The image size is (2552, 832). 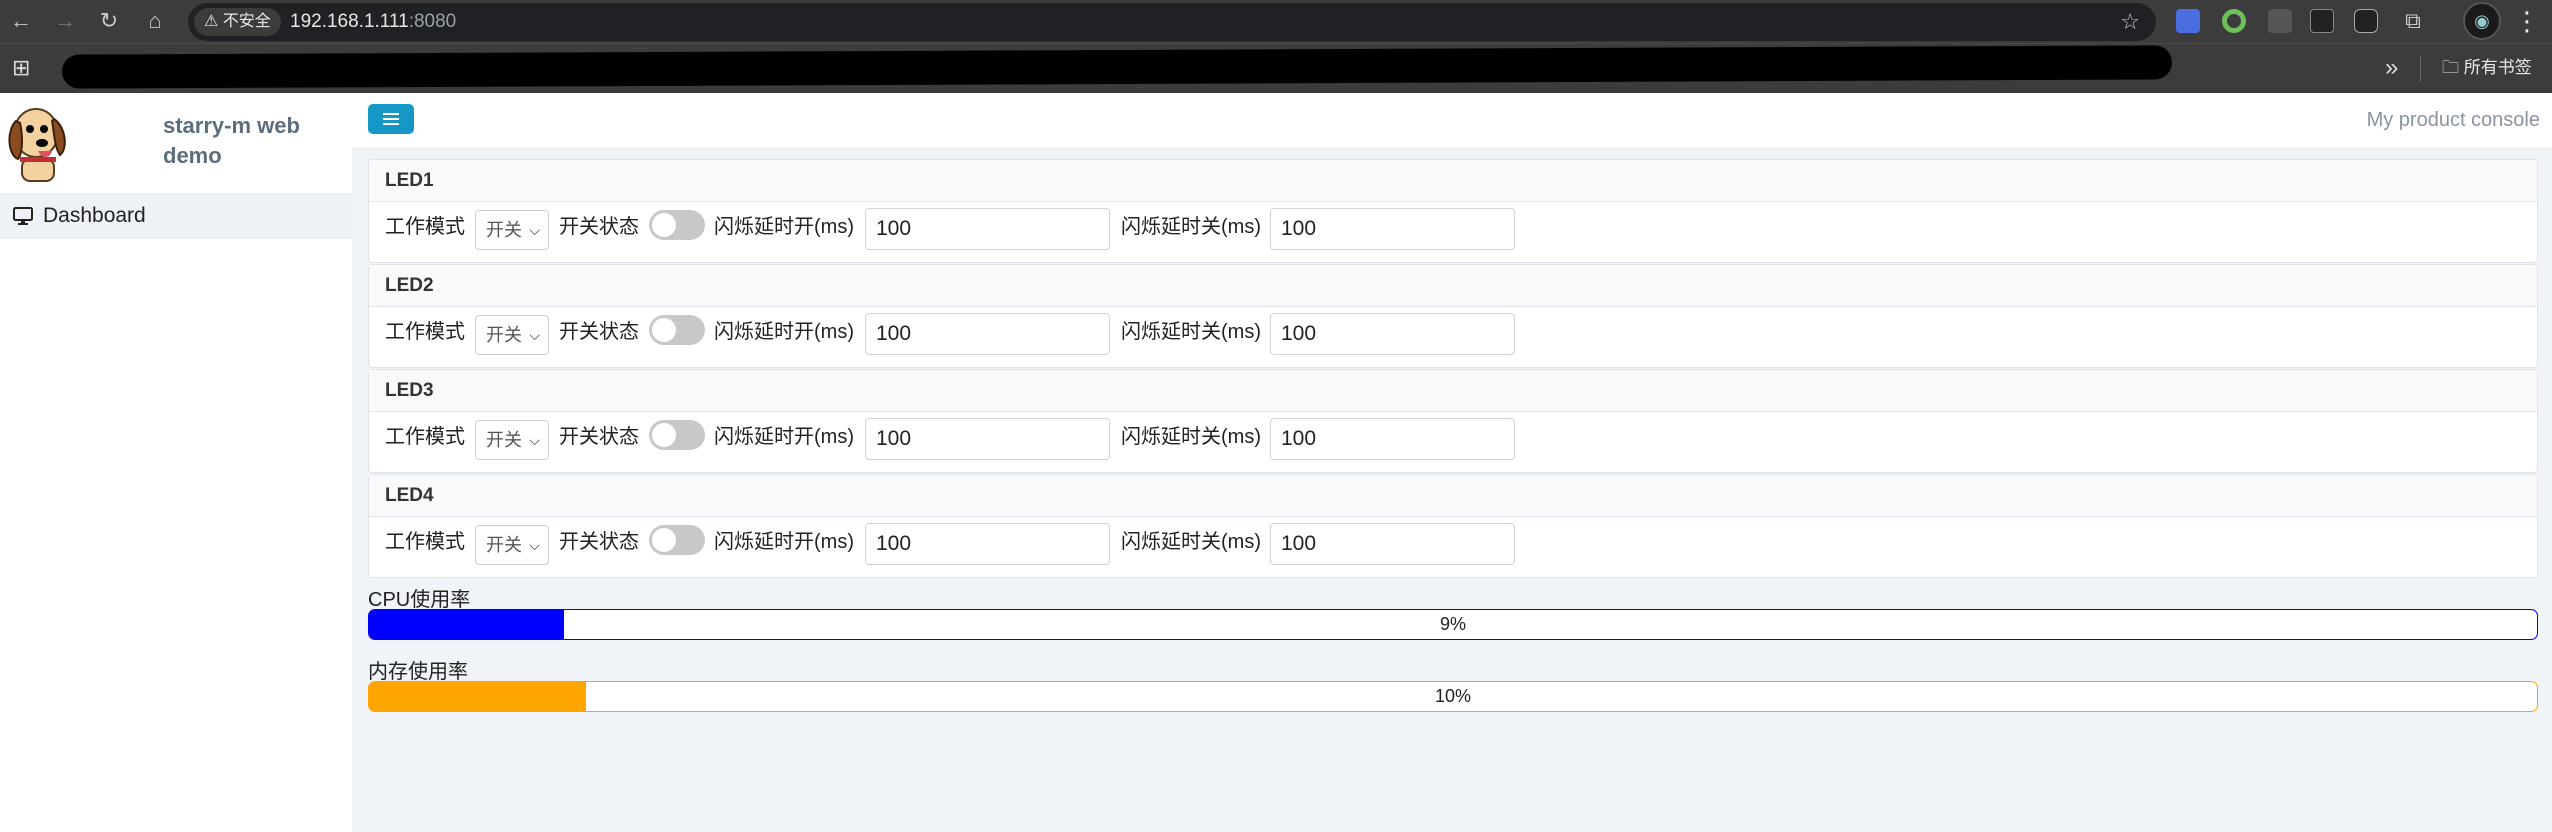 What do you see at coordinates (1453, 391) in the screenshot?
I see `led-title: LED3` at bounding box center [1453, 391].